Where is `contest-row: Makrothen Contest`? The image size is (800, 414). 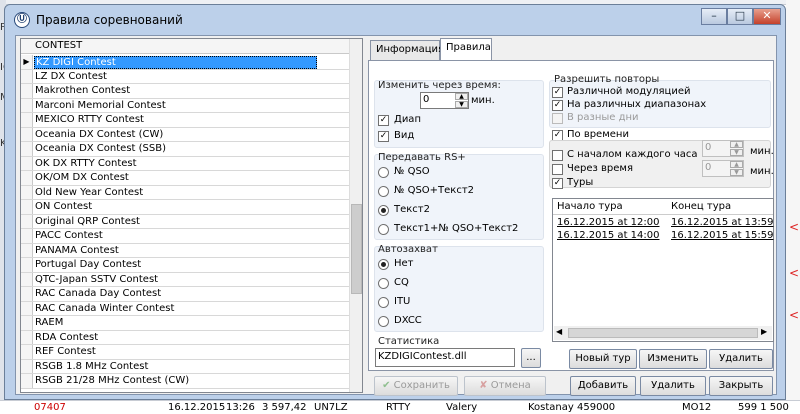 contest-row: Makrothen Contest is located at coordinates (185, 91).